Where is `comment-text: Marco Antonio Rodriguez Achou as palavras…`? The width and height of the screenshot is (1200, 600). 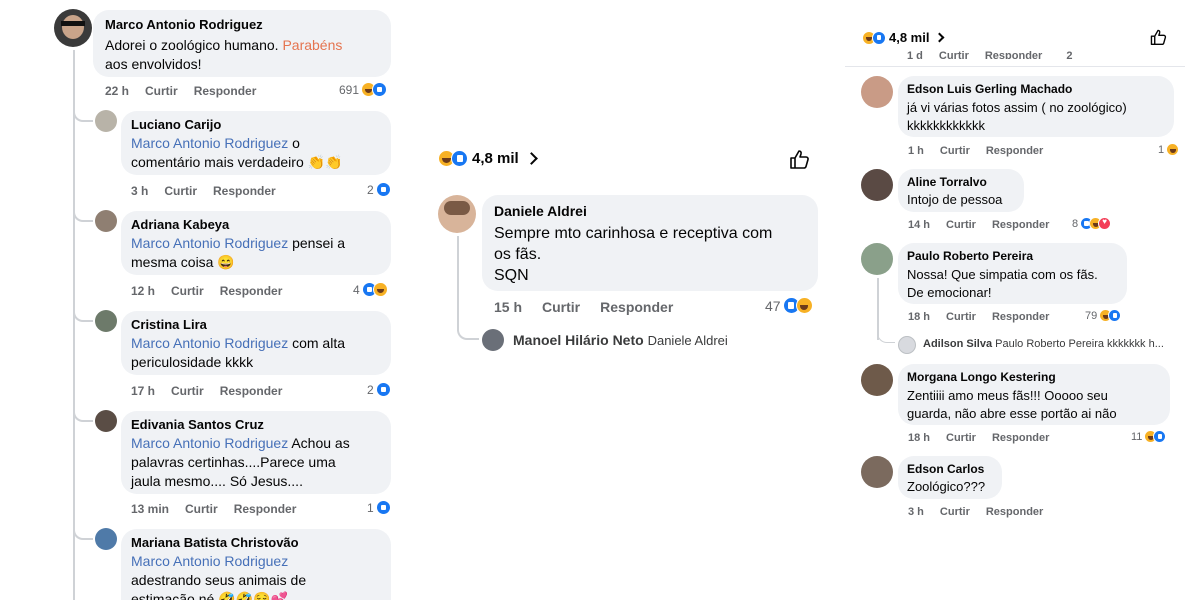
comment-text: Marco Antonio Rodriguez Achou as palavras… is located at coordinates (240, 462).